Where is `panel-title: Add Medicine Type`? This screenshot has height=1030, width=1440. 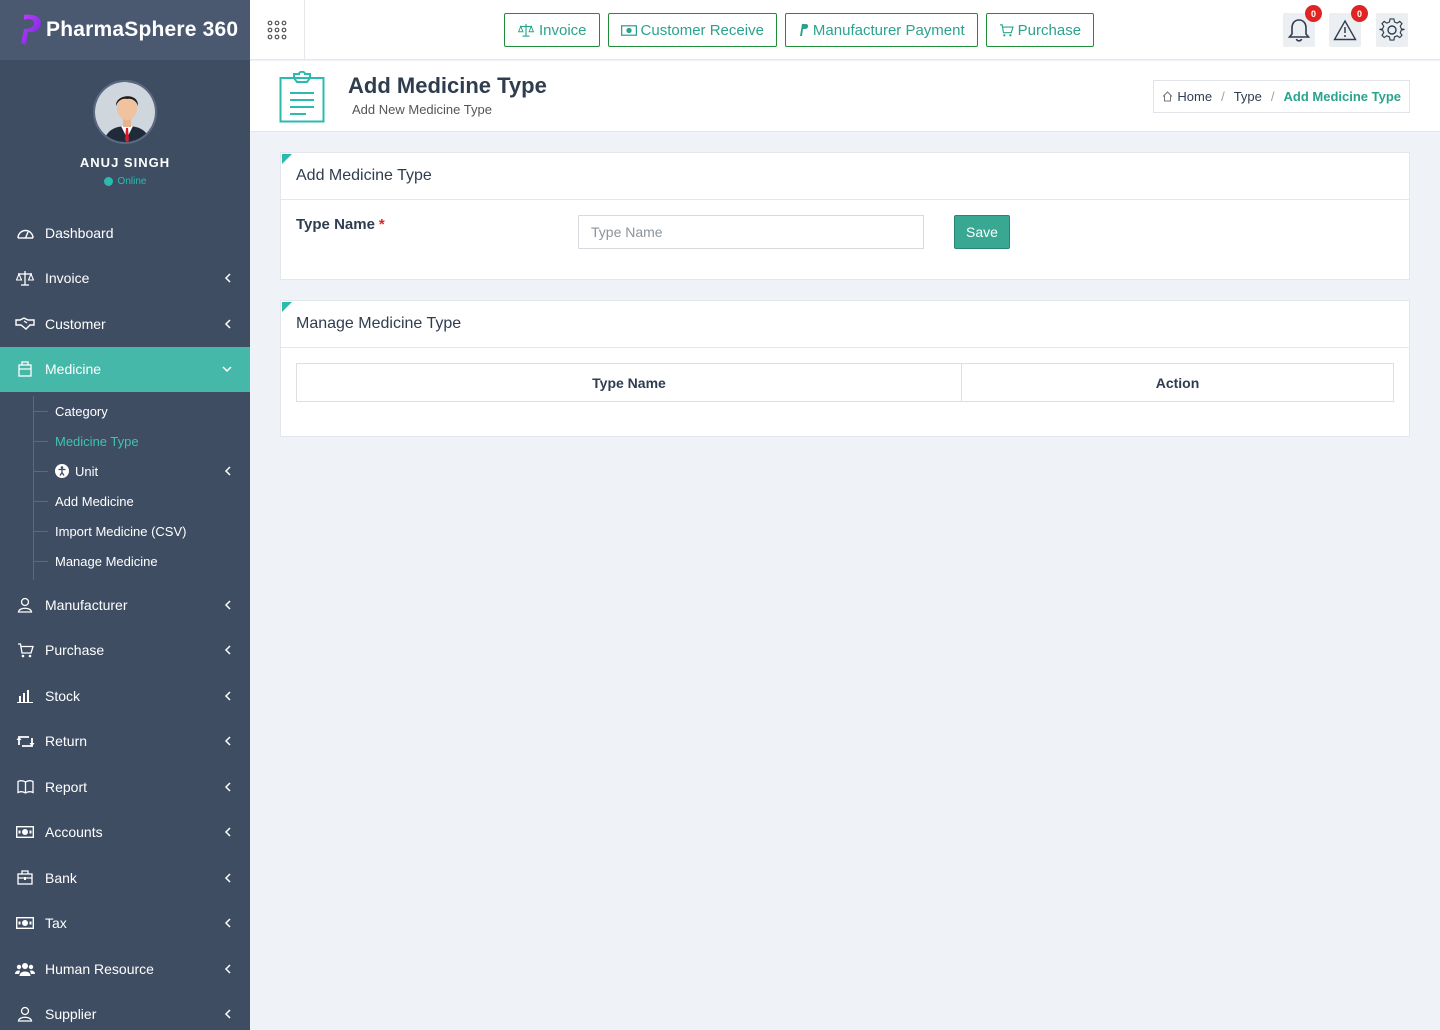 panel-title: Add Medicine Type is located at coordinates (845, 176).